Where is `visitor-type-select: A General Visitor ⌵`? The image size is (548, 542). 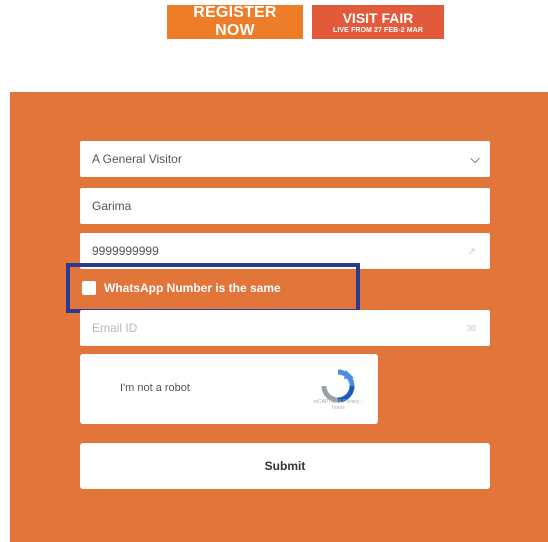
visitor-type-select: A General Visitor ⌵ is located at coordinates (285, 159).